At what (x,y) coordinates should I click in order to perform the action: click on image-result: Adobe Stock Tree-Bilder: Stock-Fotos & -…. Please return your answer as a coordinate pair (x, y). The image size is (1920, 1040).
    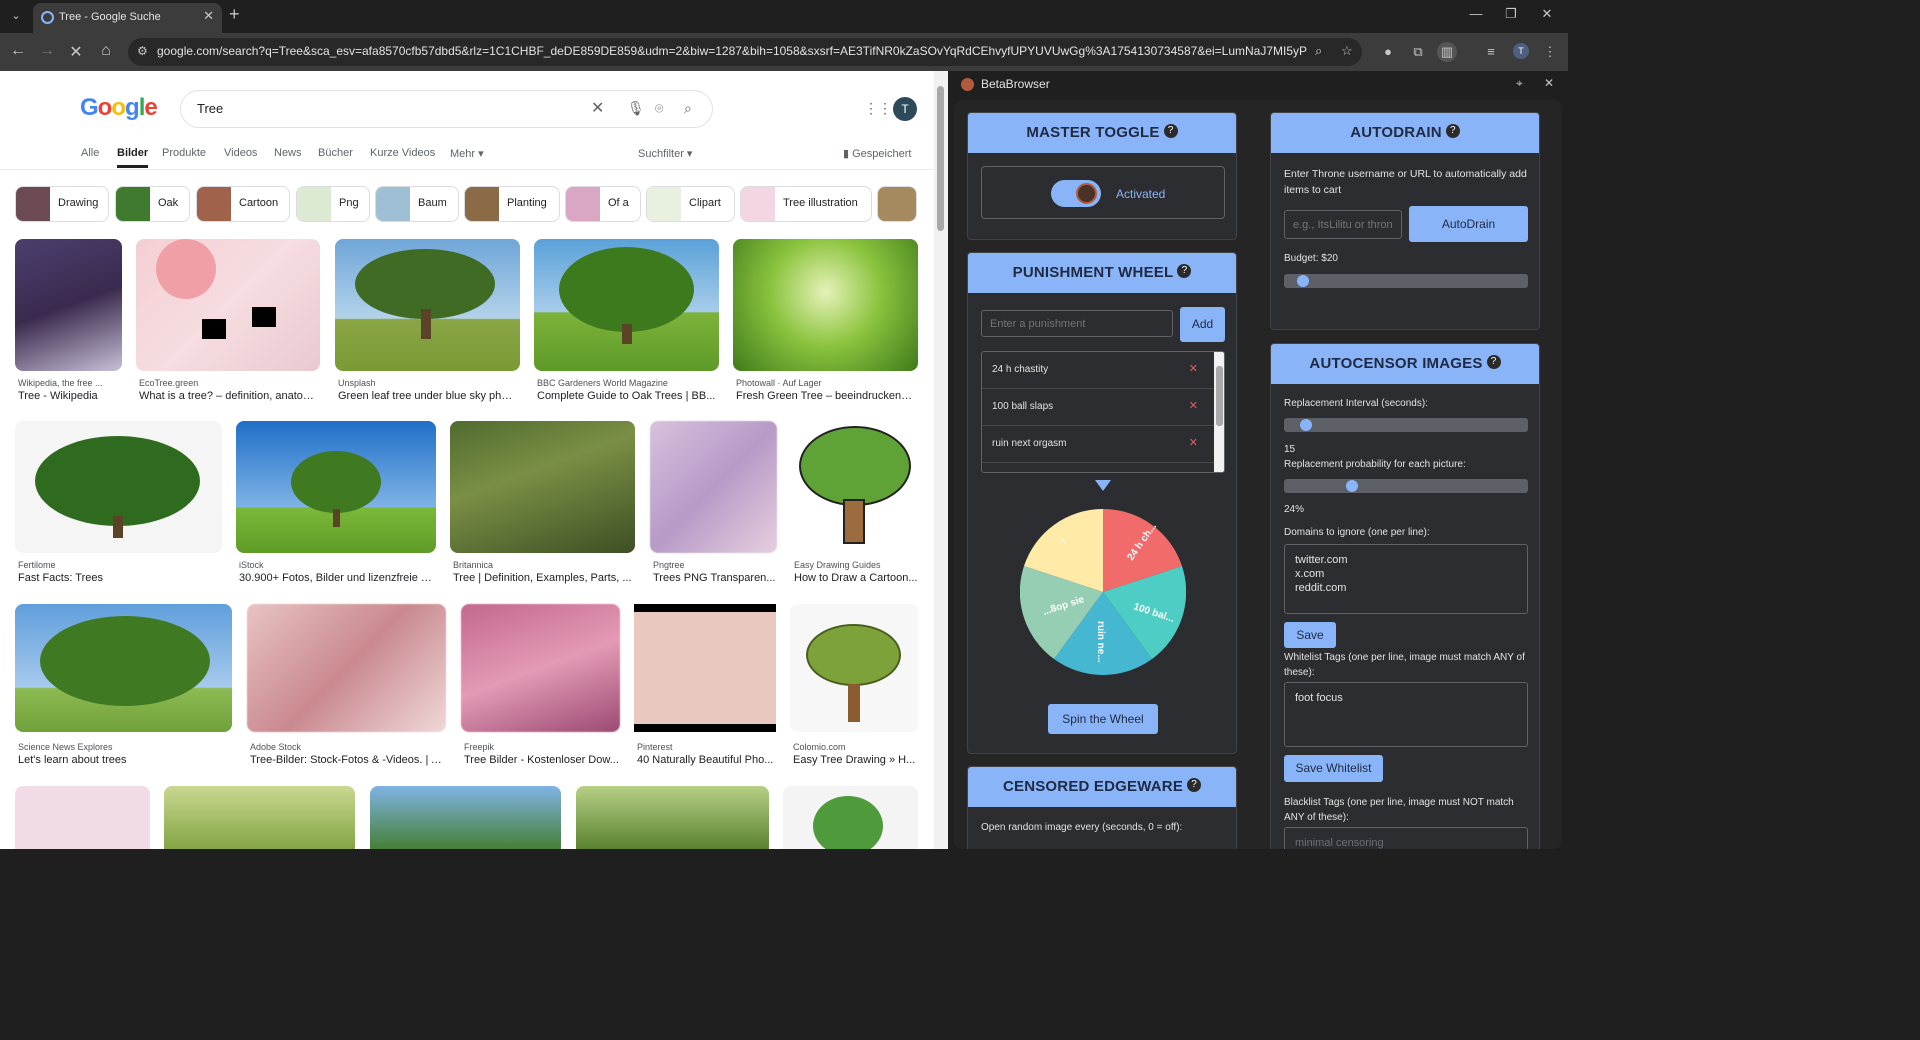
    Looking at the image, I should click on (346, 686).